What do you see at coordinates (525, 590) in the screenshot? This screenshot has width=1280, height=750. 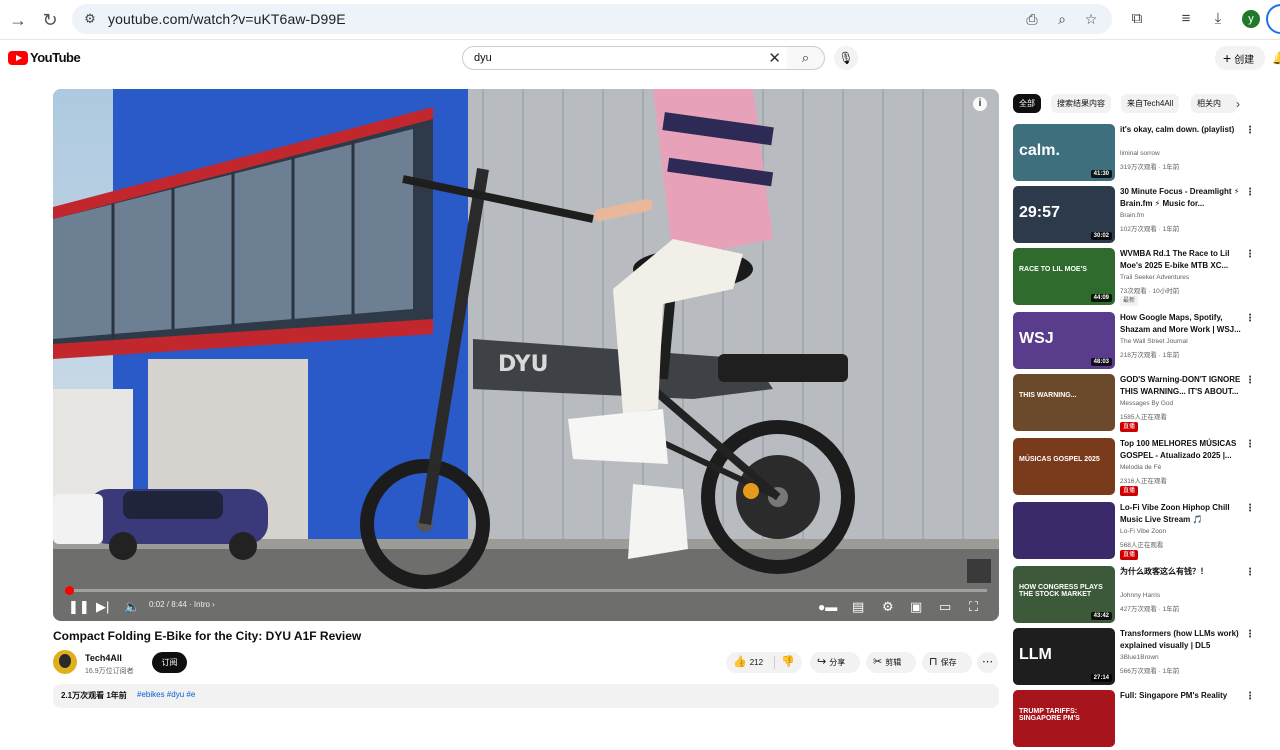 I see `progress-bar` at bounding box center [525, 590].